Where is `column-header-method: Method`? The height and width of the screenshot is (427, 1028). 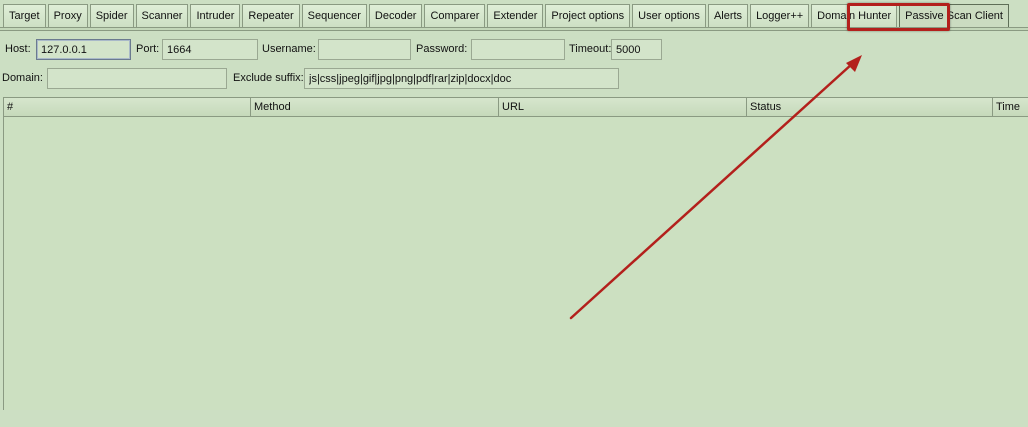 column-header-method: Method is located at coordinates (375, 107).